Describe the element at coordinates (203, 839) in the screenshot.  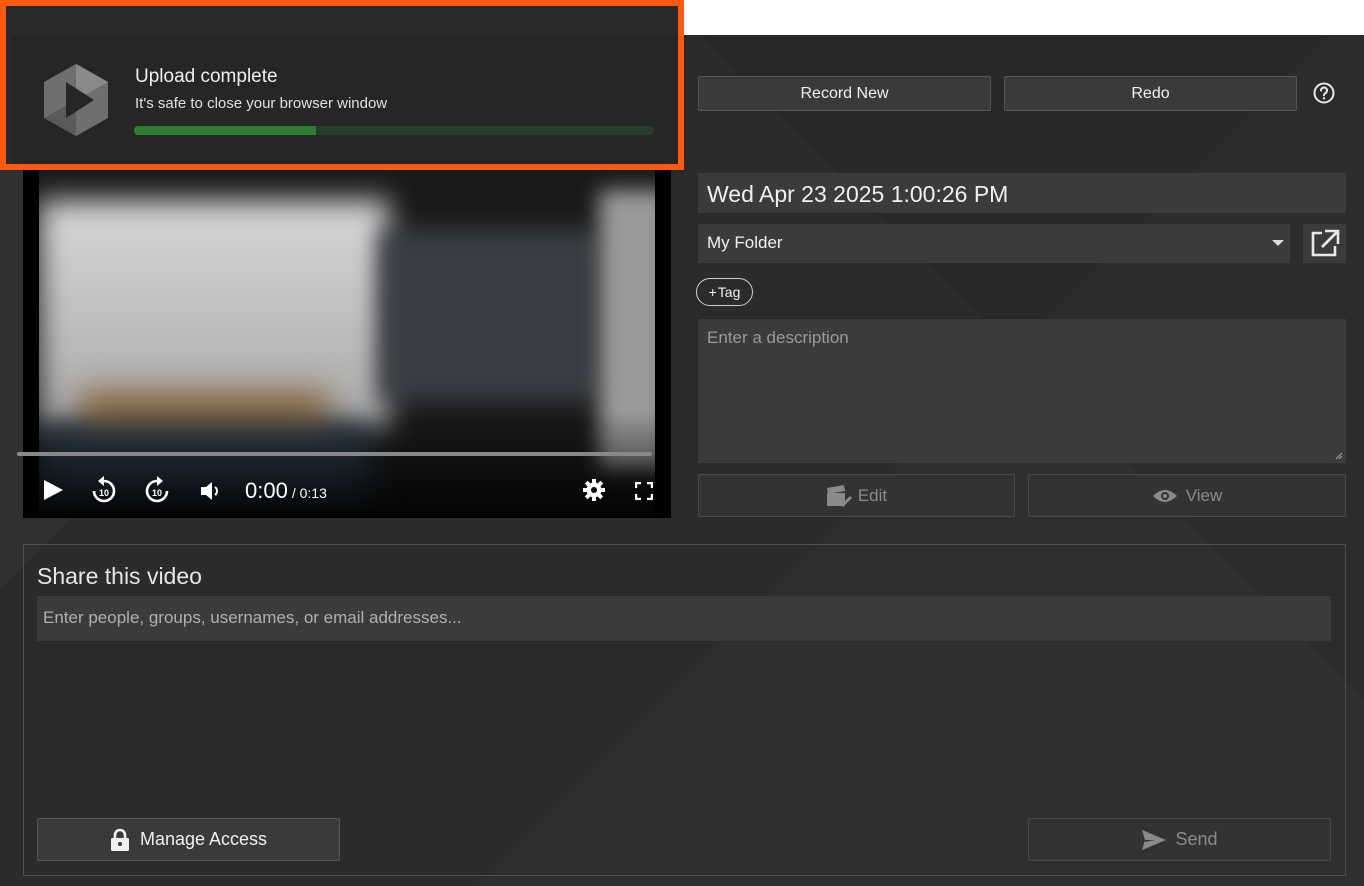
I see `manage-access-label: Manage Access` at that location.